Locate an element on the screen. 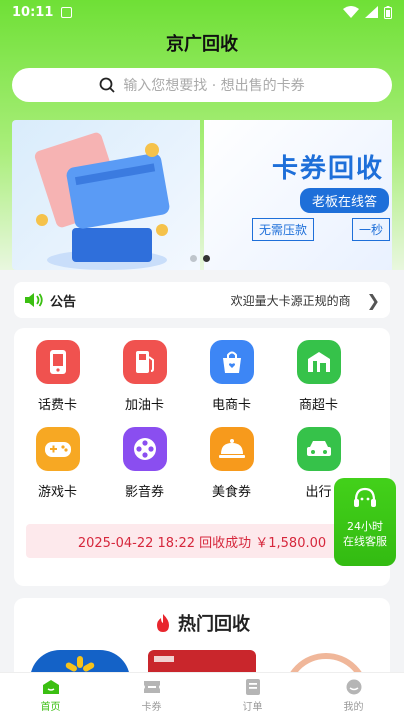 This screenshot has width=404, height=718. home-icon is located at coordinates (50, 686).